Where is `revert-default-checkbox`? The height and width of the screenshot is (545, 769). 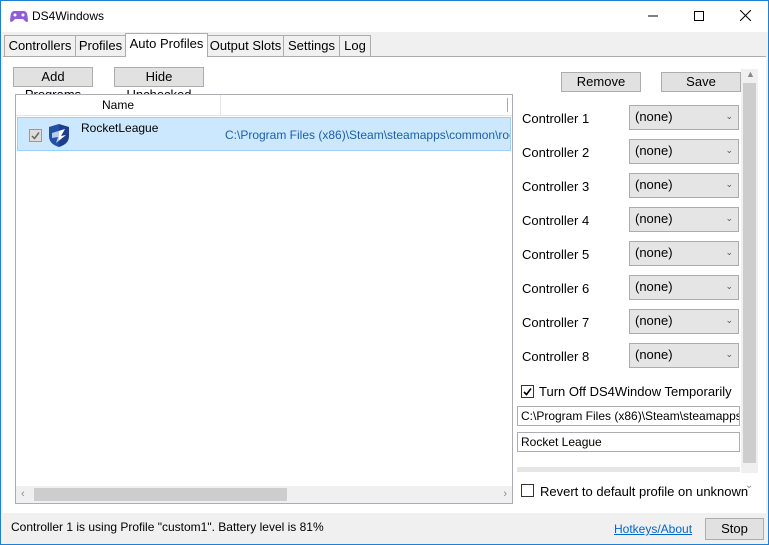 revert-default-checkbox is located at coordinates (527, 490).